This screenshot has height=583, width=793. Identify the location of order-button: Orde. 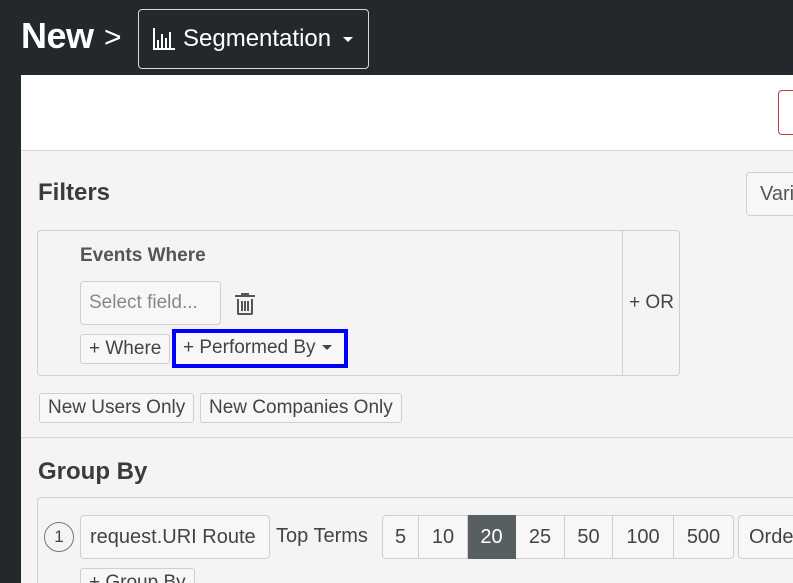
(765, 537).